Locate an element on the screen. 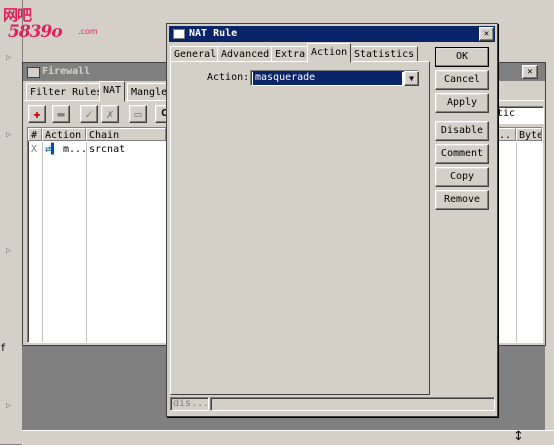  disable-button: Disable is located at coordinates (462, 131).